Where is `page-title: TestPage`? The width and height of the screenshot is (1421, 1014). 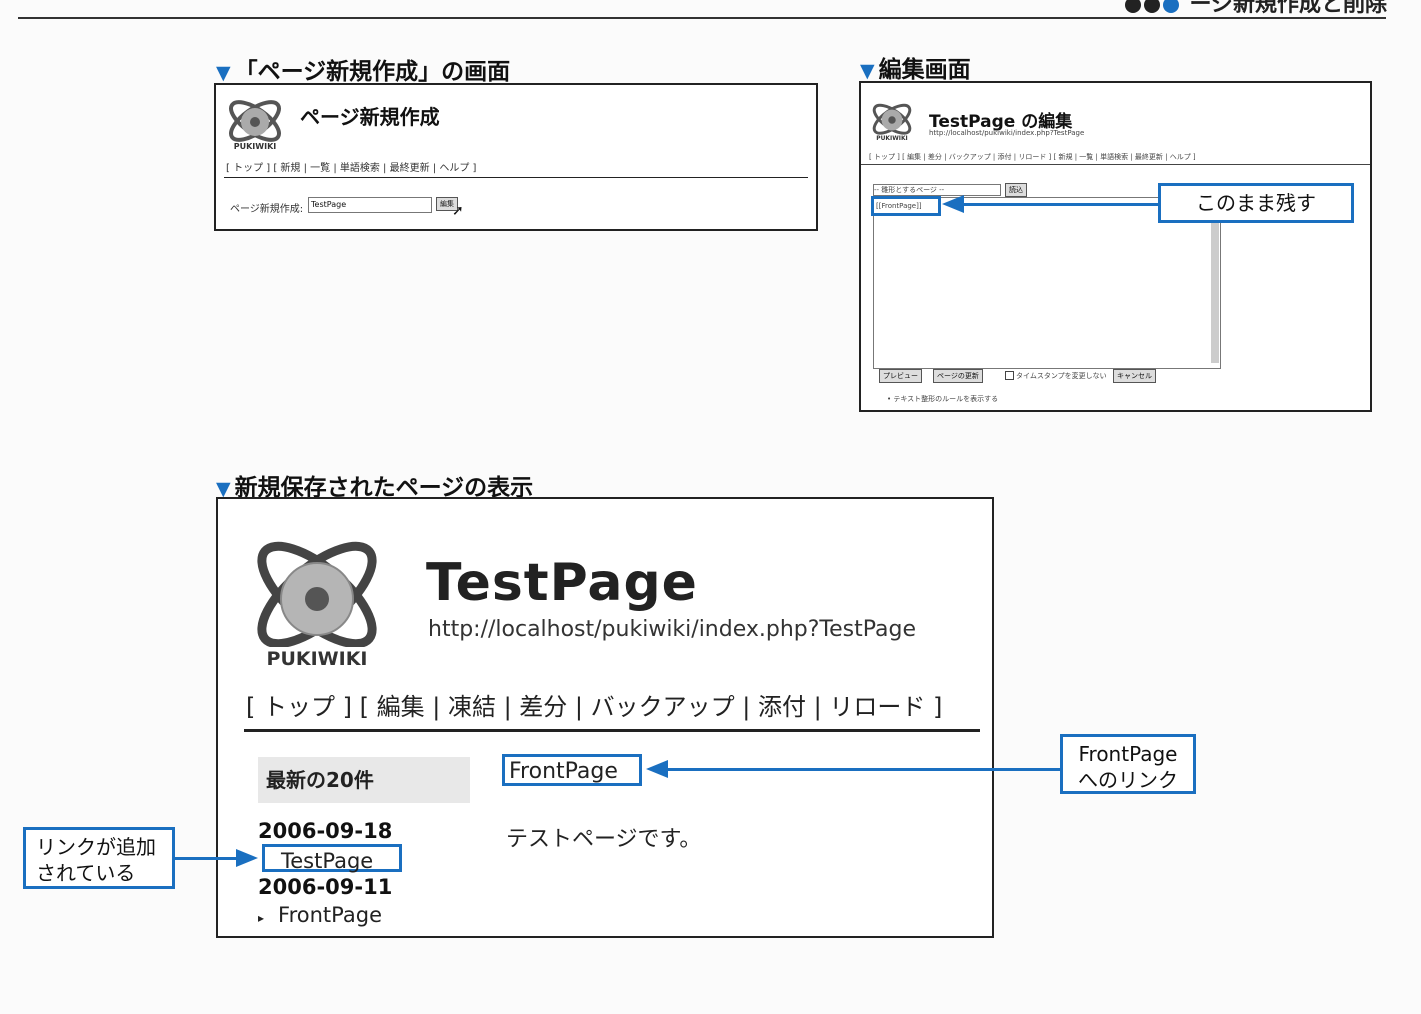 page-title: TestPage is located at coordinates (562, 583).